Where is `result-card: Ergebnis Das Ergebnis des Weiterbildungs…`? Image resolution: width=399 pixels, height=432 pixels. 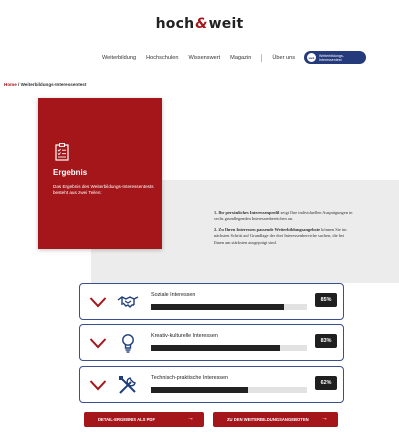 result-card: Ergebnis Das Ergebnis des Weiterbildungs… is located at coordinates (100, 173).